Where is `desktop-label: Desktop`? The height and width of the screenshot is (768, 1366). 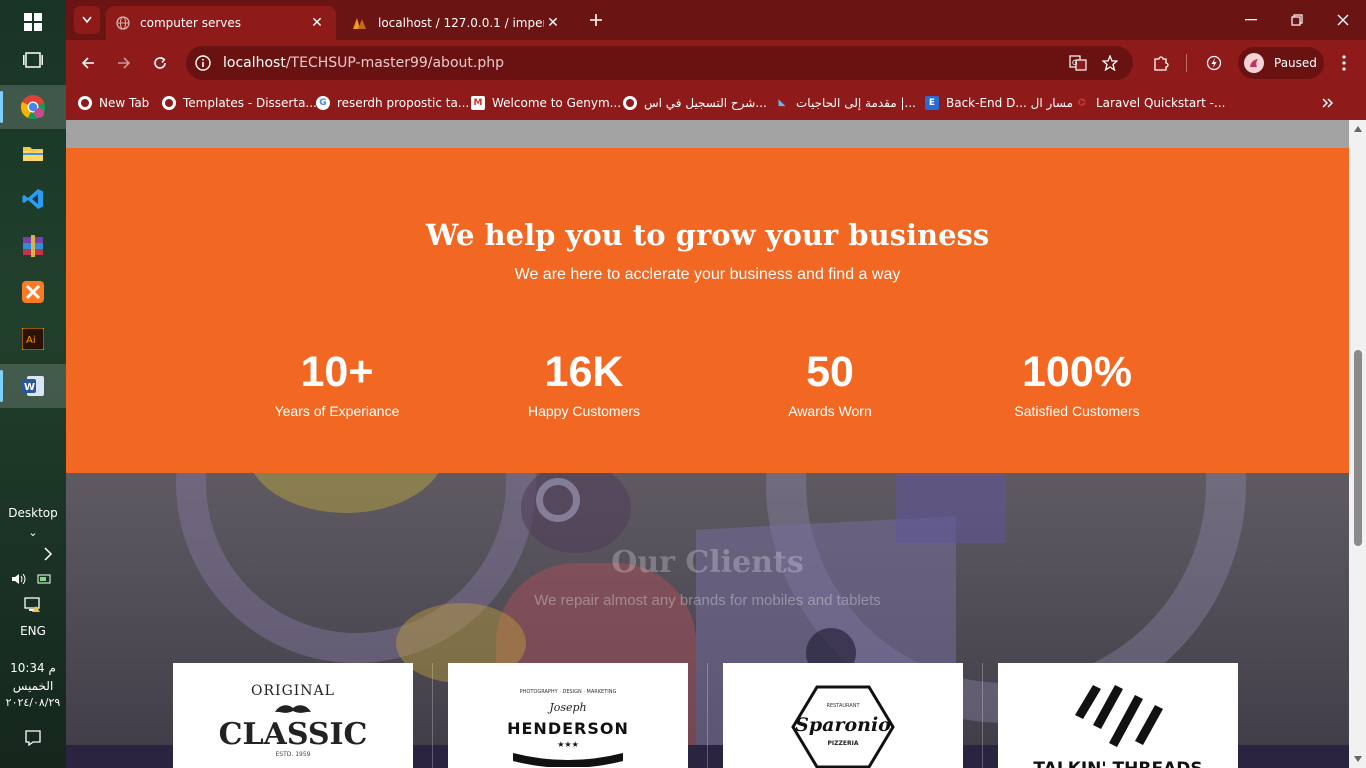
desktop-label: Desktop is located at coordinates (33, 513).